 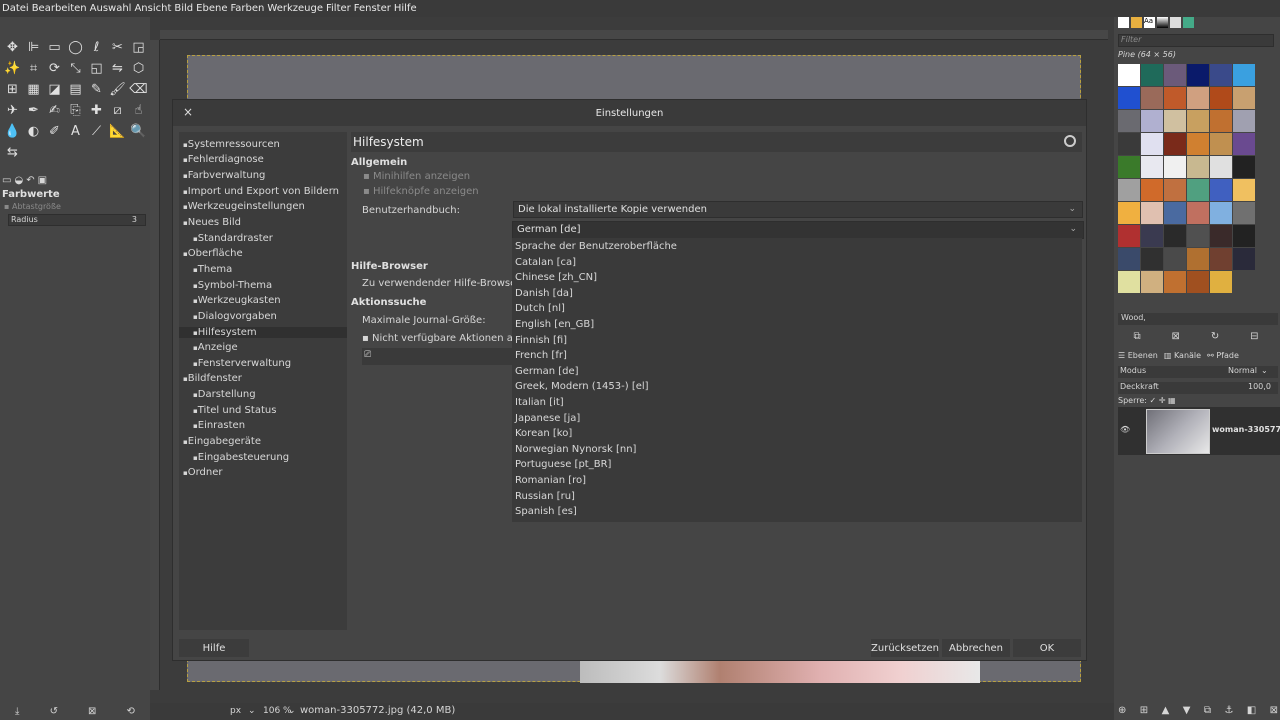 What do you see at coordinates (117, 68) in the screenshot?
I see `flip-icon: ⇋` at bounding box center [117, 68].